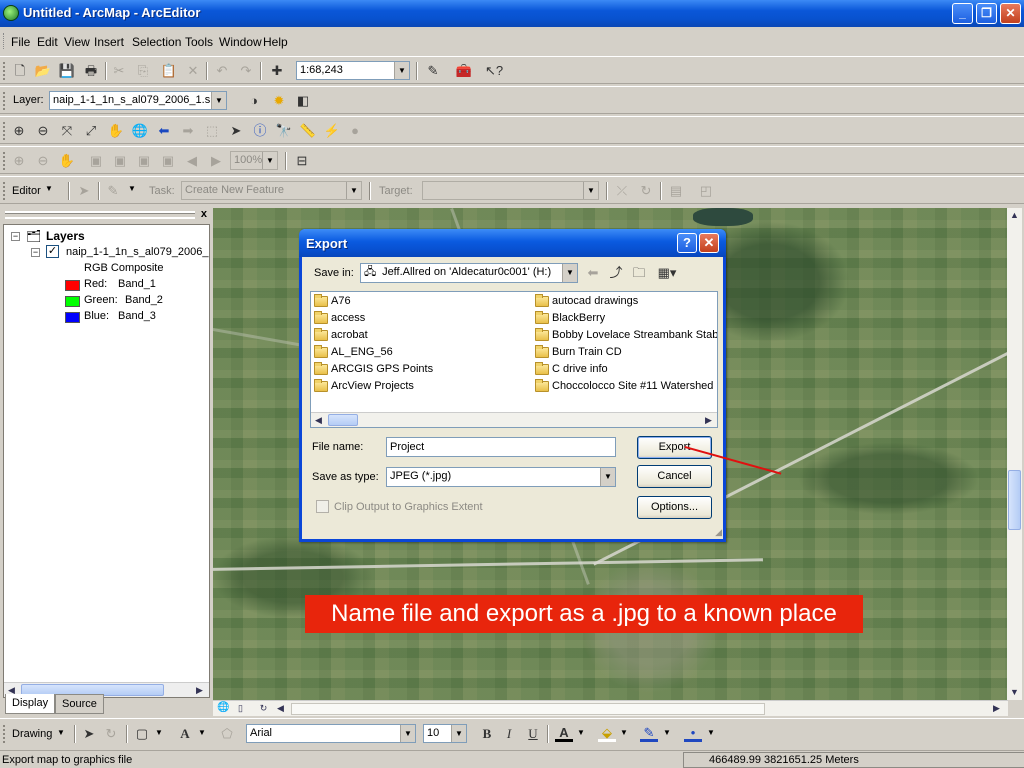 This screenshot has height=768, width=1024. Describe the element at coordinates (610, 708) in the screenshot. I see `map-horizontal-scrollbar: 🌐 ▯ ↻ ◀ ▶` at that location.